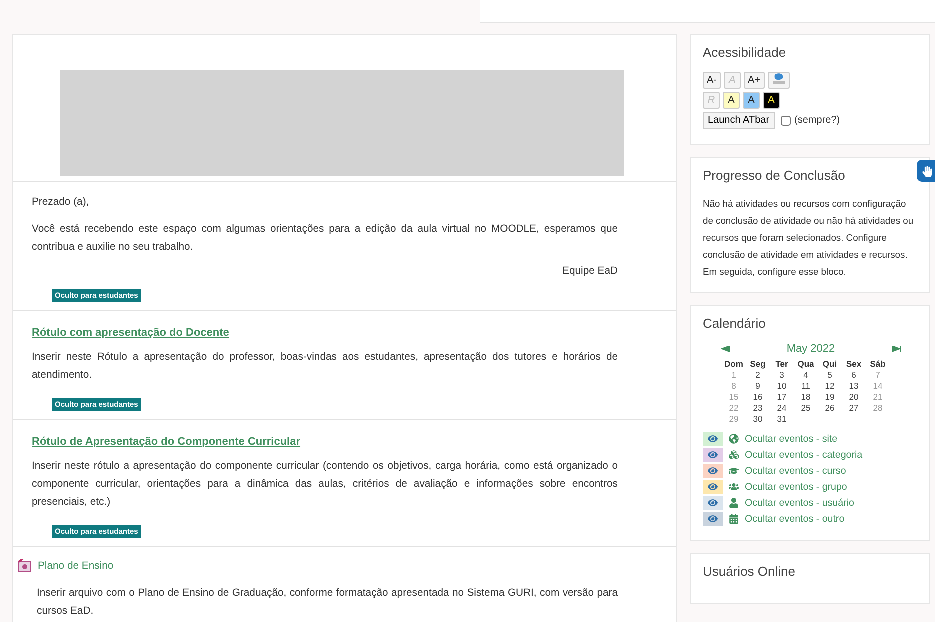 This screenshot has width=935, height=622. What do you see at coordinates (806, 364) in the screenshot?
I see `weekday-label: Qua` at bounding box center [806, 364].